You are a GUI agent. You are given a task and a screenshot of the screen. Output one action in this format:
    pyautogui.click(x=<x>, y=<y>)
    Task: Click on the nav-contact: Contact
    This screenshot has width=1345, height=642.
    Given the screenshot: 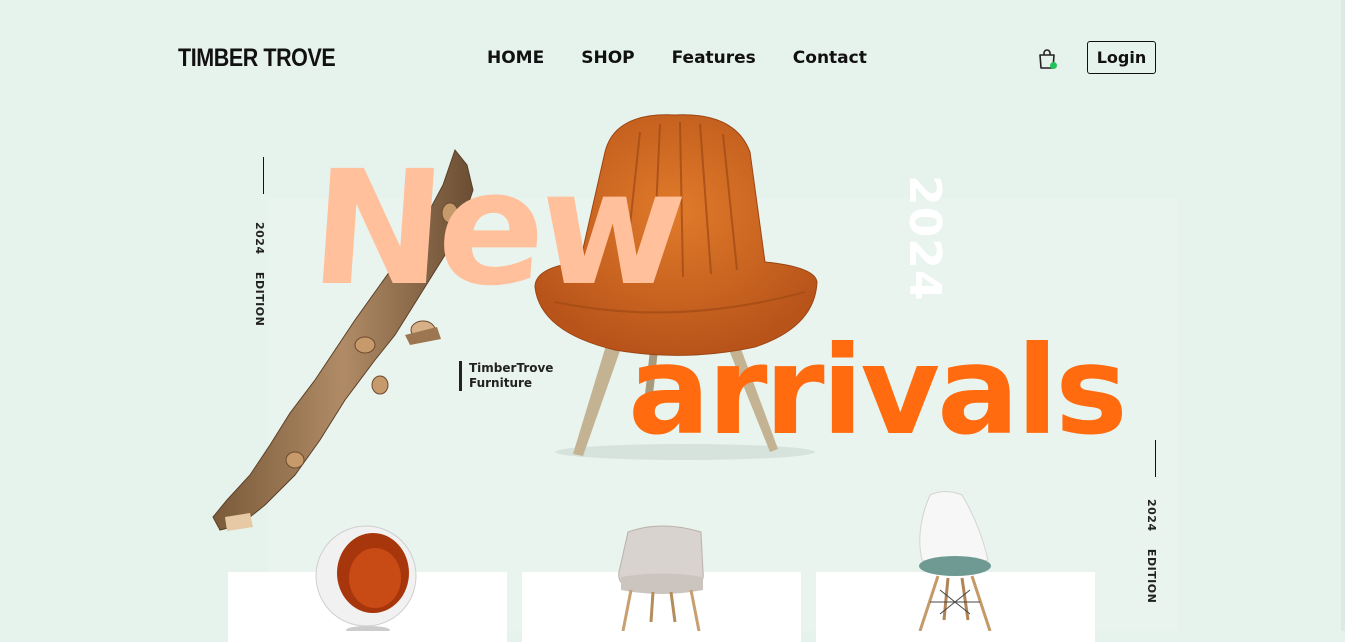 What is the action you would take?
    pyautogui.click(x=830, y=58)
    